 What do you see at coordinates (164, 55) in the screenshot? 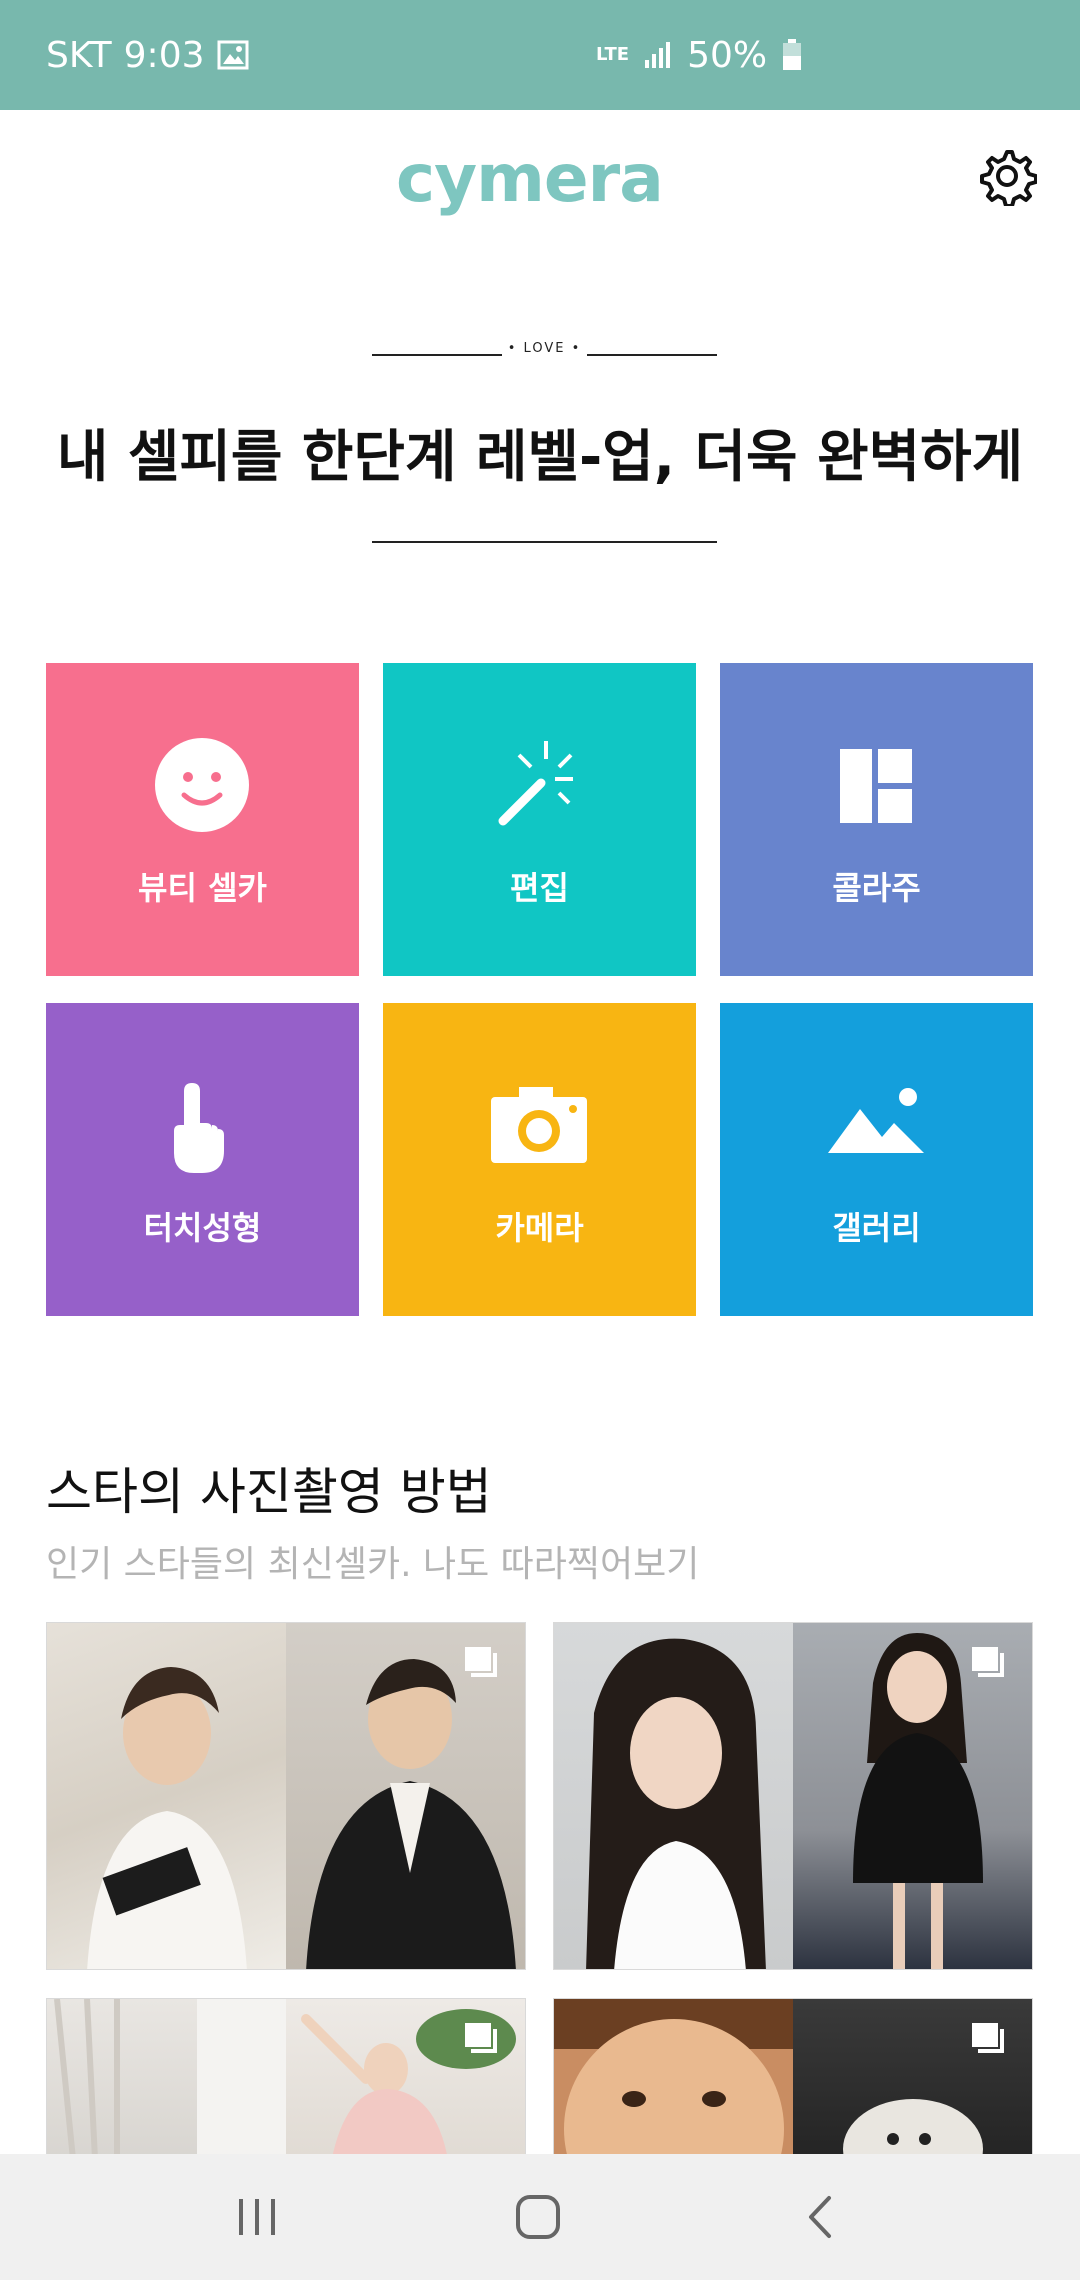
I see `clock: 9:03` at bounding box center [164, 55].